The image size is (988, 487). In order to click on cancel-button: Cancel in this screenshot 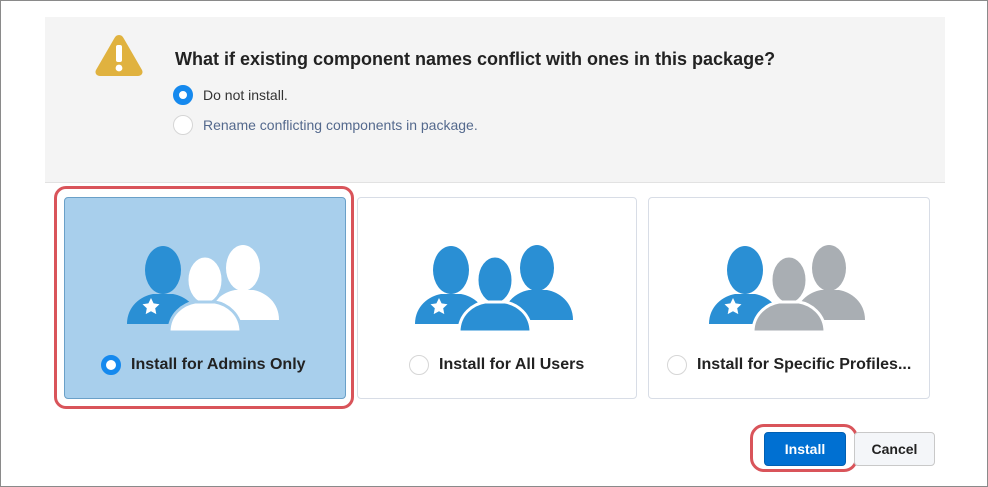, I will do `click(894, 449)`.